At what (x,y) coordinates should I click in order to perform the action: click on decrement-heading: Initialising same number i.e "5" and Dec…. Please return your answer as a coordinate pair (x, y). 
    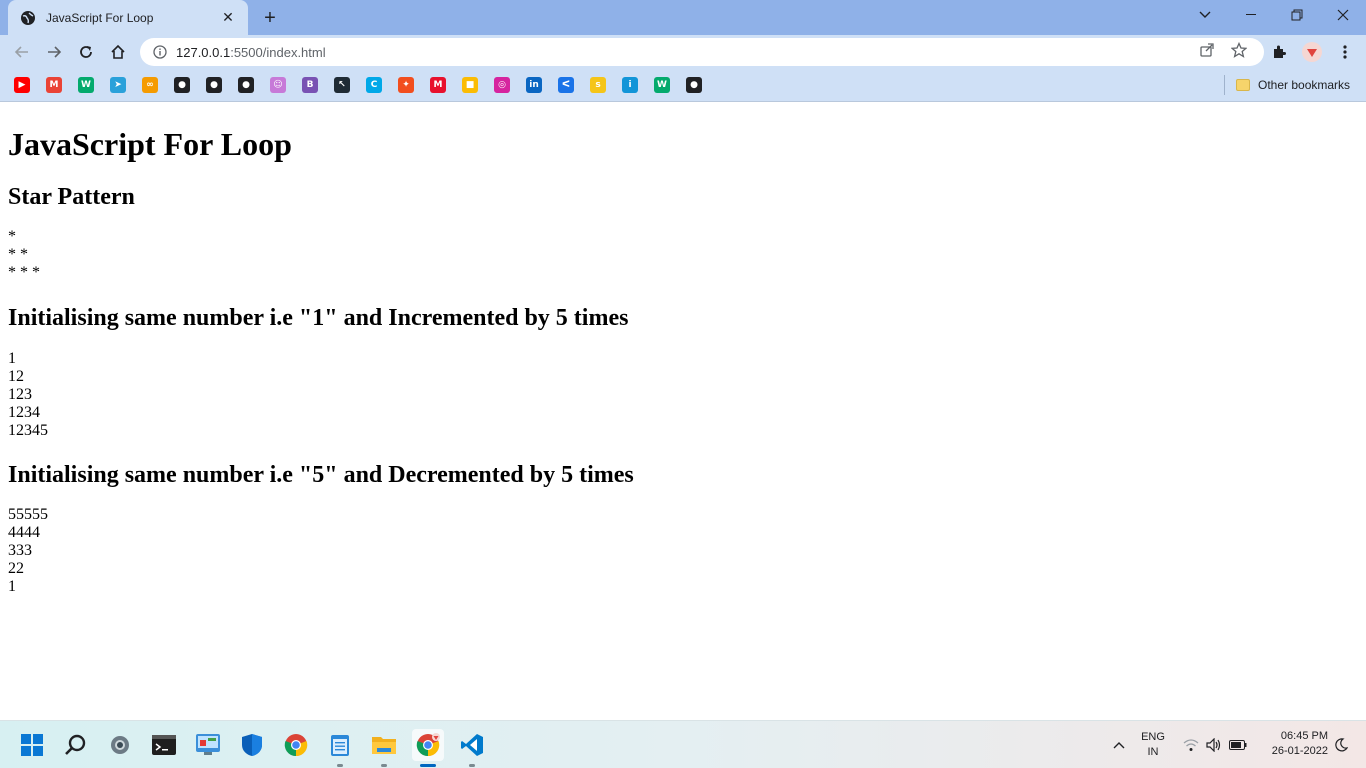
    Looking at the image, I should click on (321, 475).